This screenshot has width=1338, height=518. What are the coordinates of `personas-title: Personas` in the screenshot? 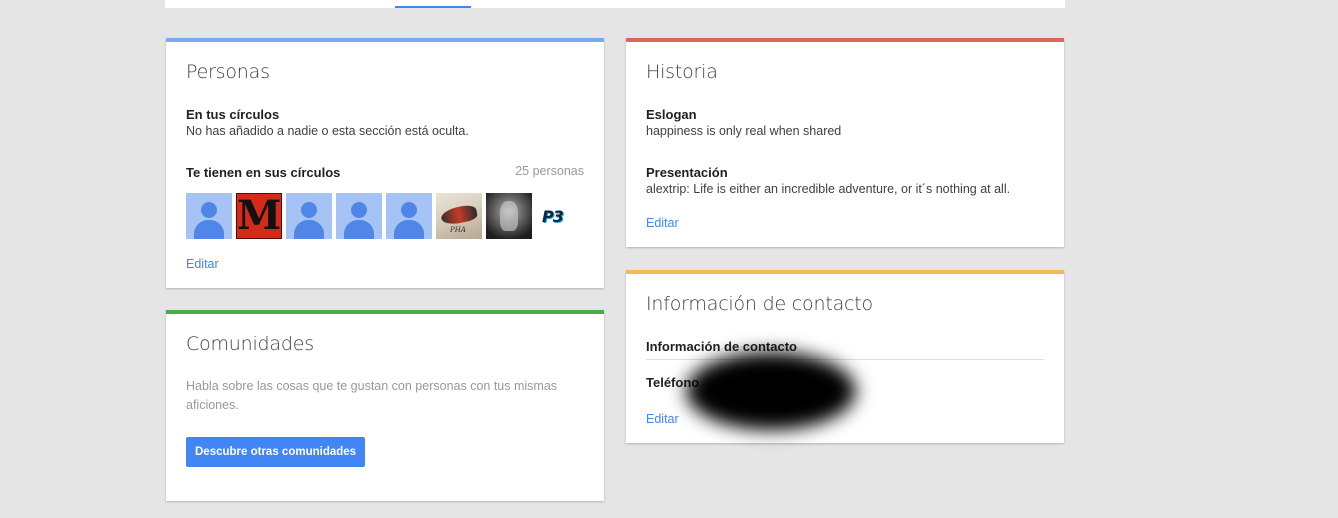 It's located at (228, 72).